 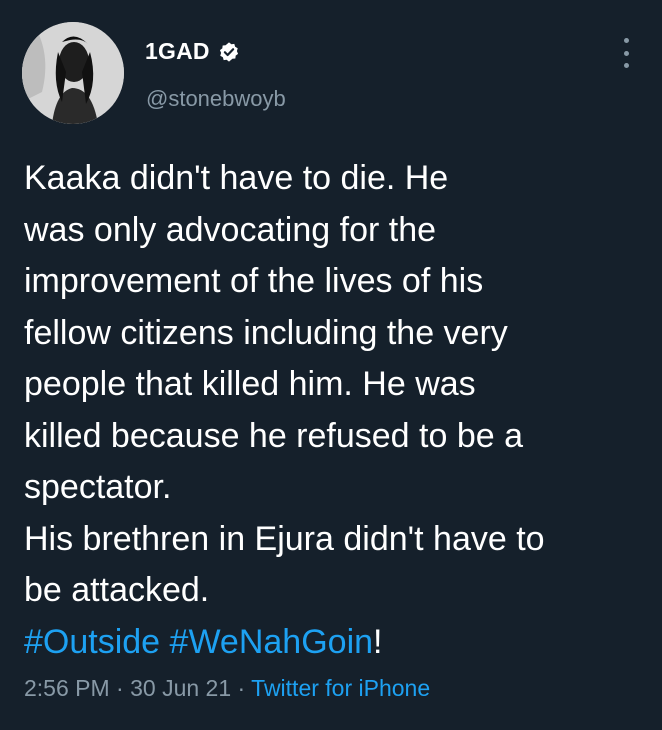 I want to click on author-handle: @stonebwoyb, so click(x=216, y=99).